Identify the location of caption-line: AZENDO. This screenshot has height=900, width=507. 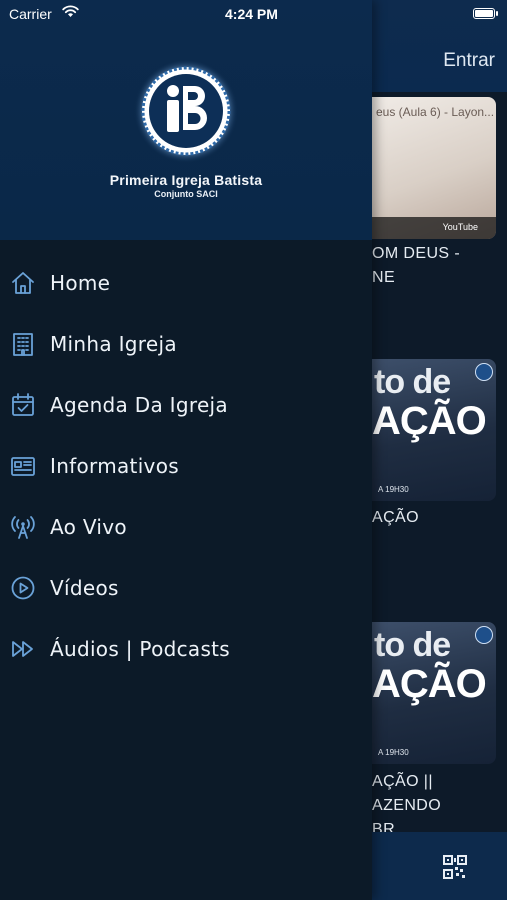
(407, 805).